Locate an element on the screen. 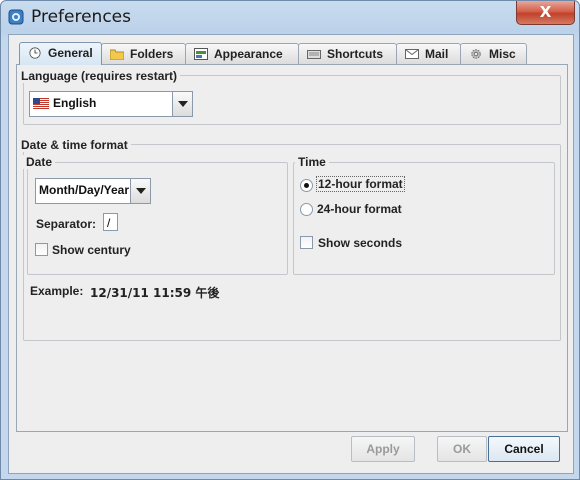 Image resolution: width=580 pixels, height=480 pixels. tab-label: Folders is located at coordinates (152, 54).